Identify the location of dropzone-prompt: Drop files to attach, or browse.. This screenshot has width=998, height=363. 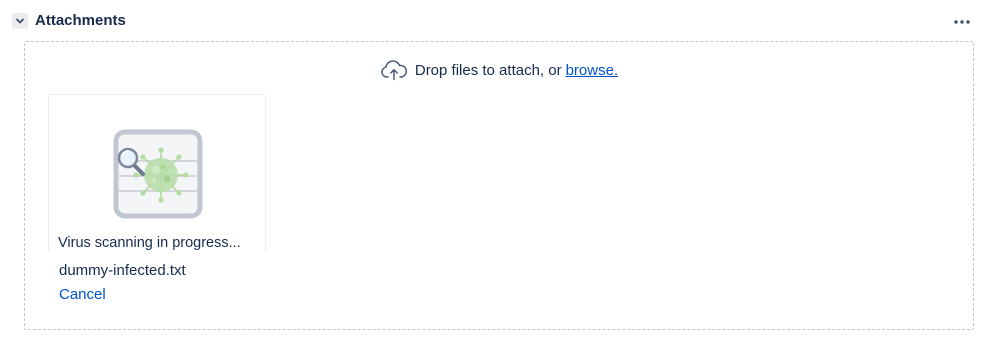
(499, 70).